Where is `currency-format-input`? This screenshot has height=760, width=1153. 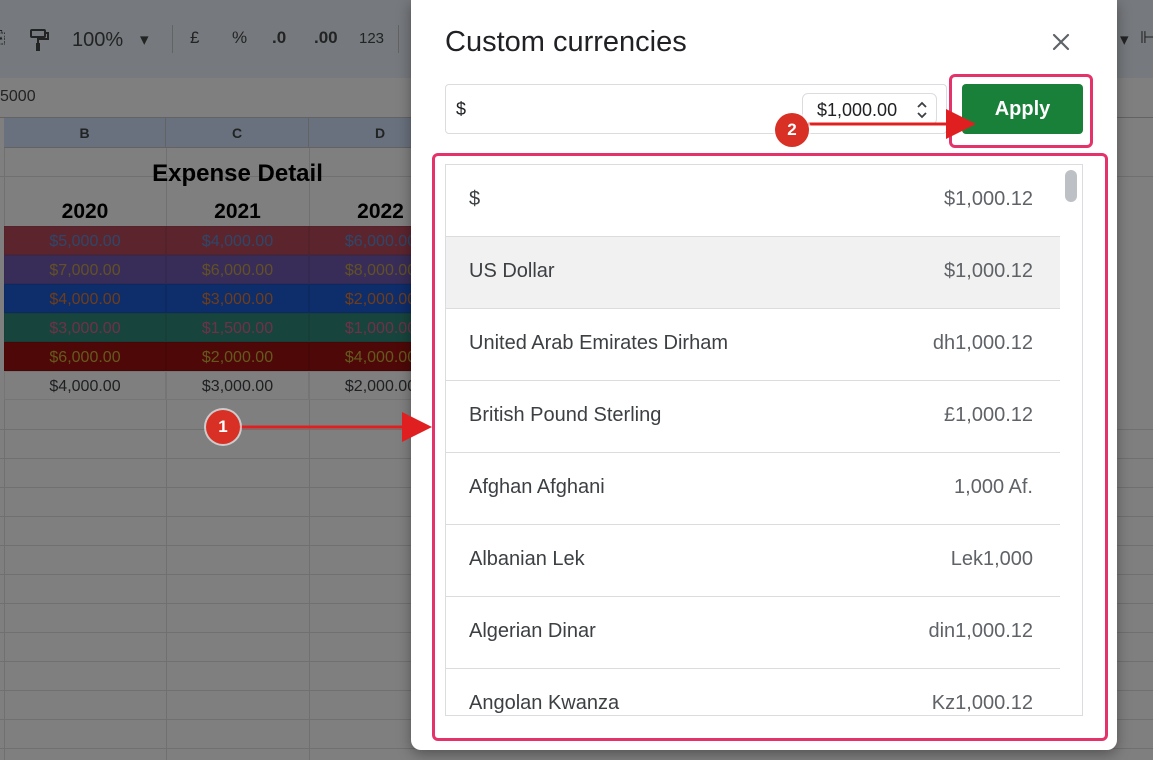 currency-format-input is located at coordinates (606, 109).